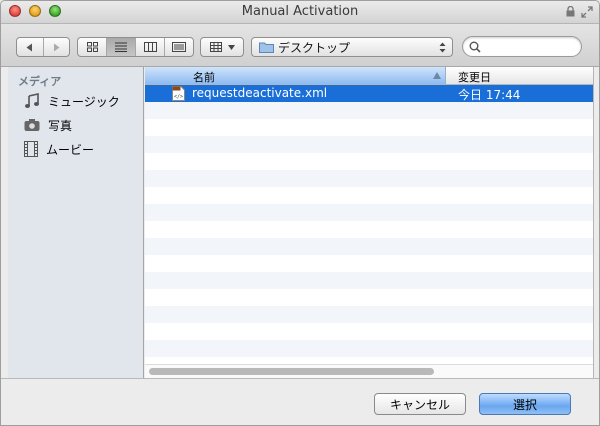 The width and height of the screenshot is (600, 426). I want to click on horizontal-scrollbar, so click(369, 371).